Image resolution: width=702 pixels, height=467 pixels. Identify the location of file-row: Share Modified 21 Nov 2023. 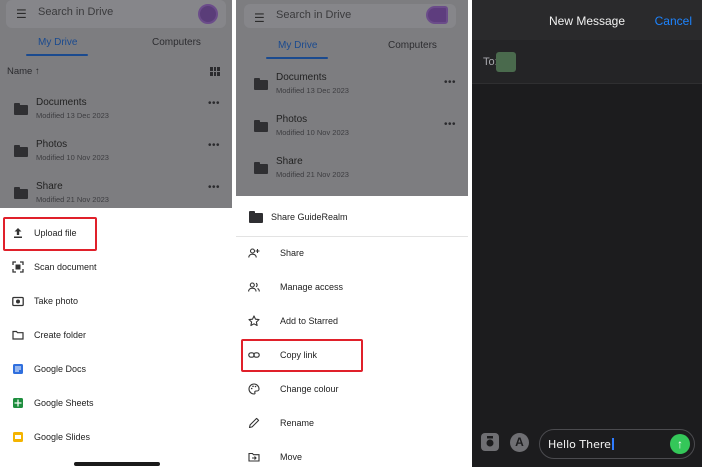
(352, 175).